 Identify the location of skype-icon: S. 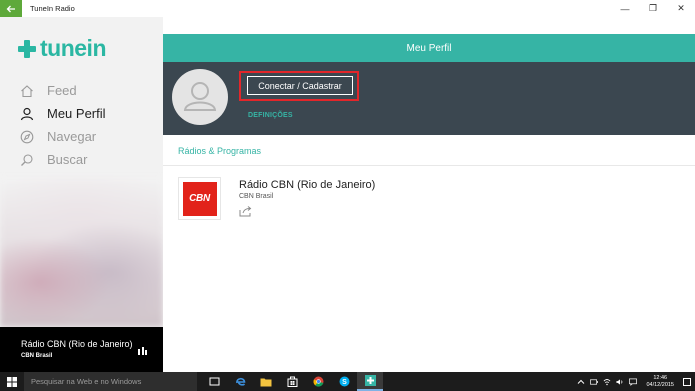
(344, 381).